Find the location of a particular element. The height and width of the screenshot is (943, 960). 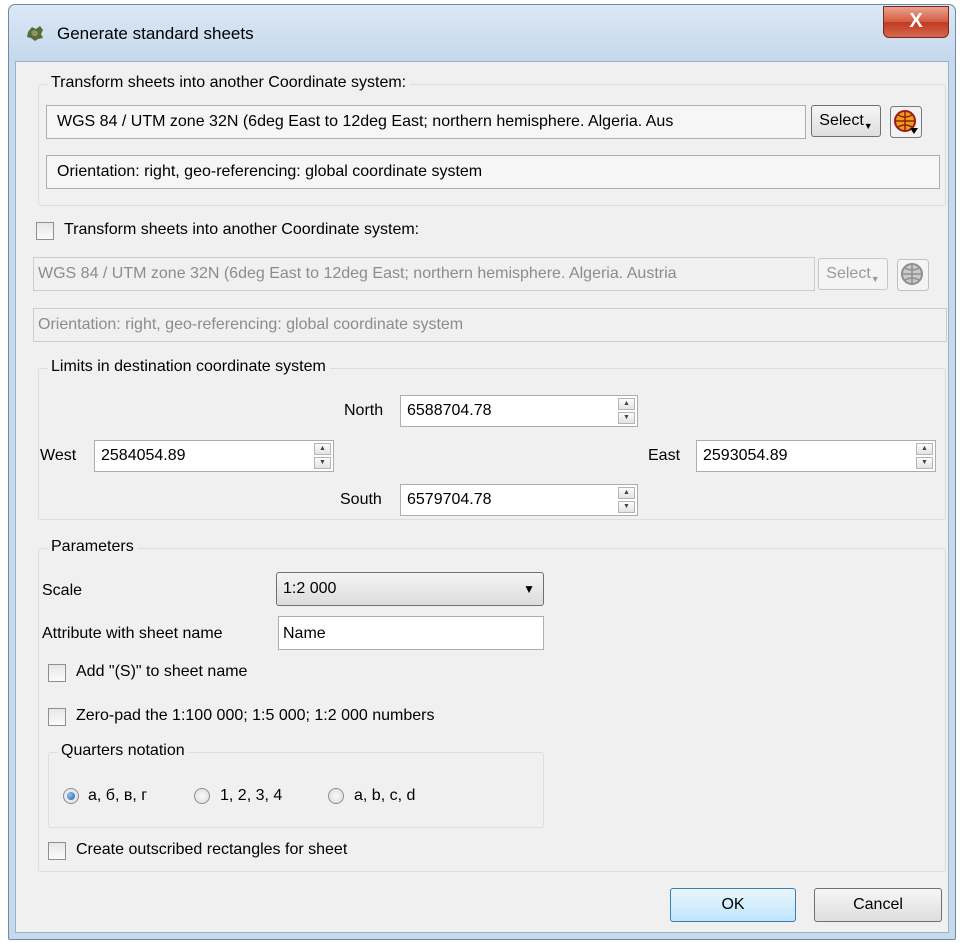

attribute-label: Attribute with sheet name is located at coordinates (132, 633).